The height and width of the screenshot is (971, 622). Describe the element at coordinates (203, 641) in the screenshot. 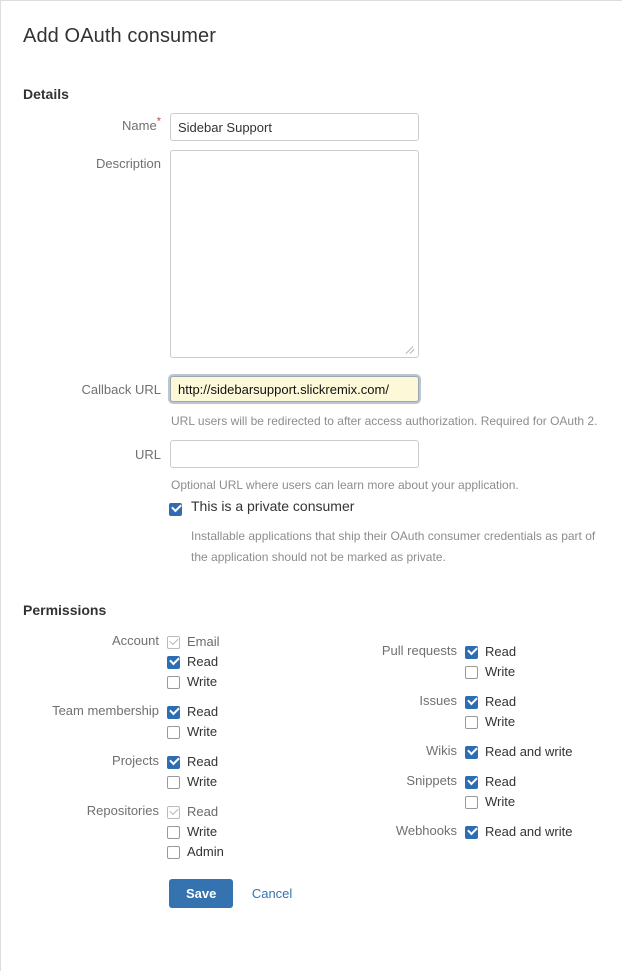

I see `permission-option-label: Email` at that location.